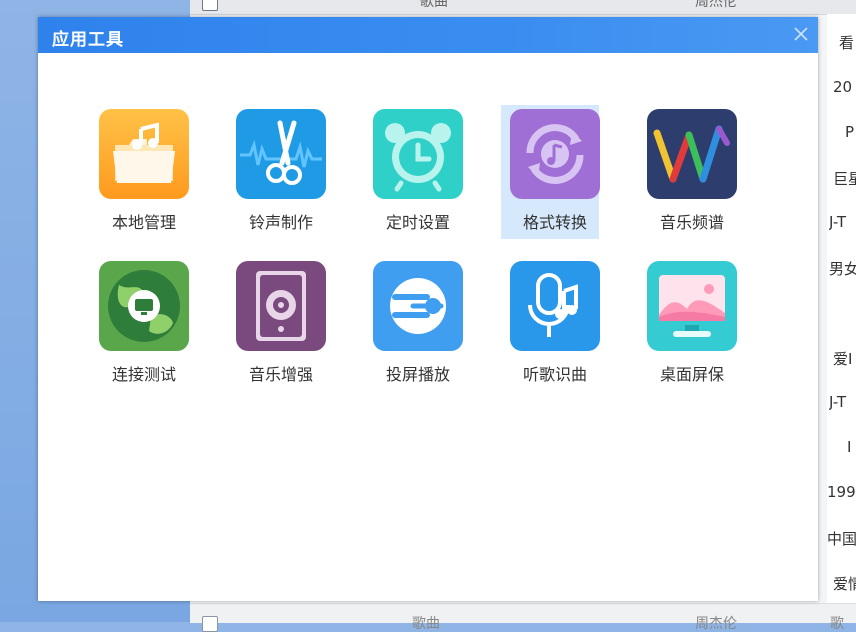 Image resolution: width=856 pixels, height=632 pixels. Describe the element at coordinates (523, 617) in the screenshot. I see `background-table-row: 歌曲 周杰伦 歌` at that location.